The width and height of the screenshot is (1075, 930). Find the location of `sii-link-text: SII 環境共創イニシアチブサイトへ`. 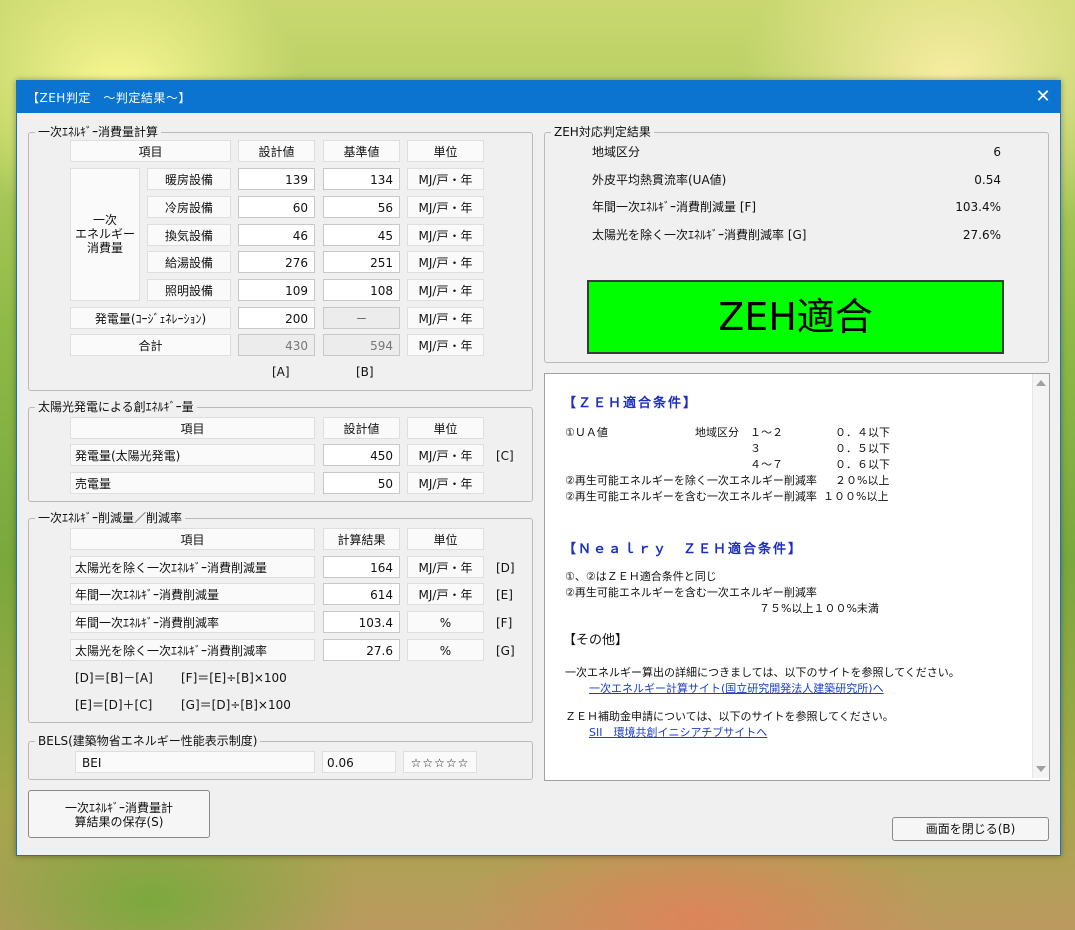

sii-link-text: SII 環境共創イニシアチブサイトへ is located at coordinates (678, 732).